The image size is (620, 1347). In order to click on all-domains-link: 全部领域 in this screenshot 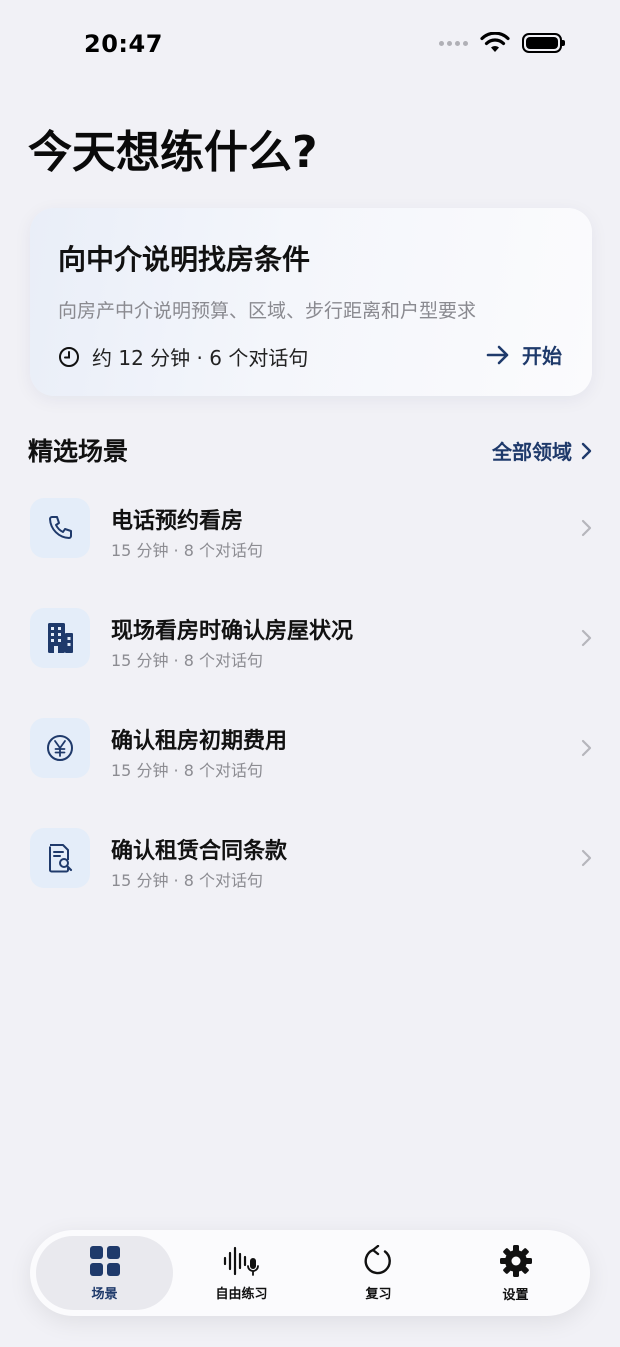, I will do `click(542, 450)`.